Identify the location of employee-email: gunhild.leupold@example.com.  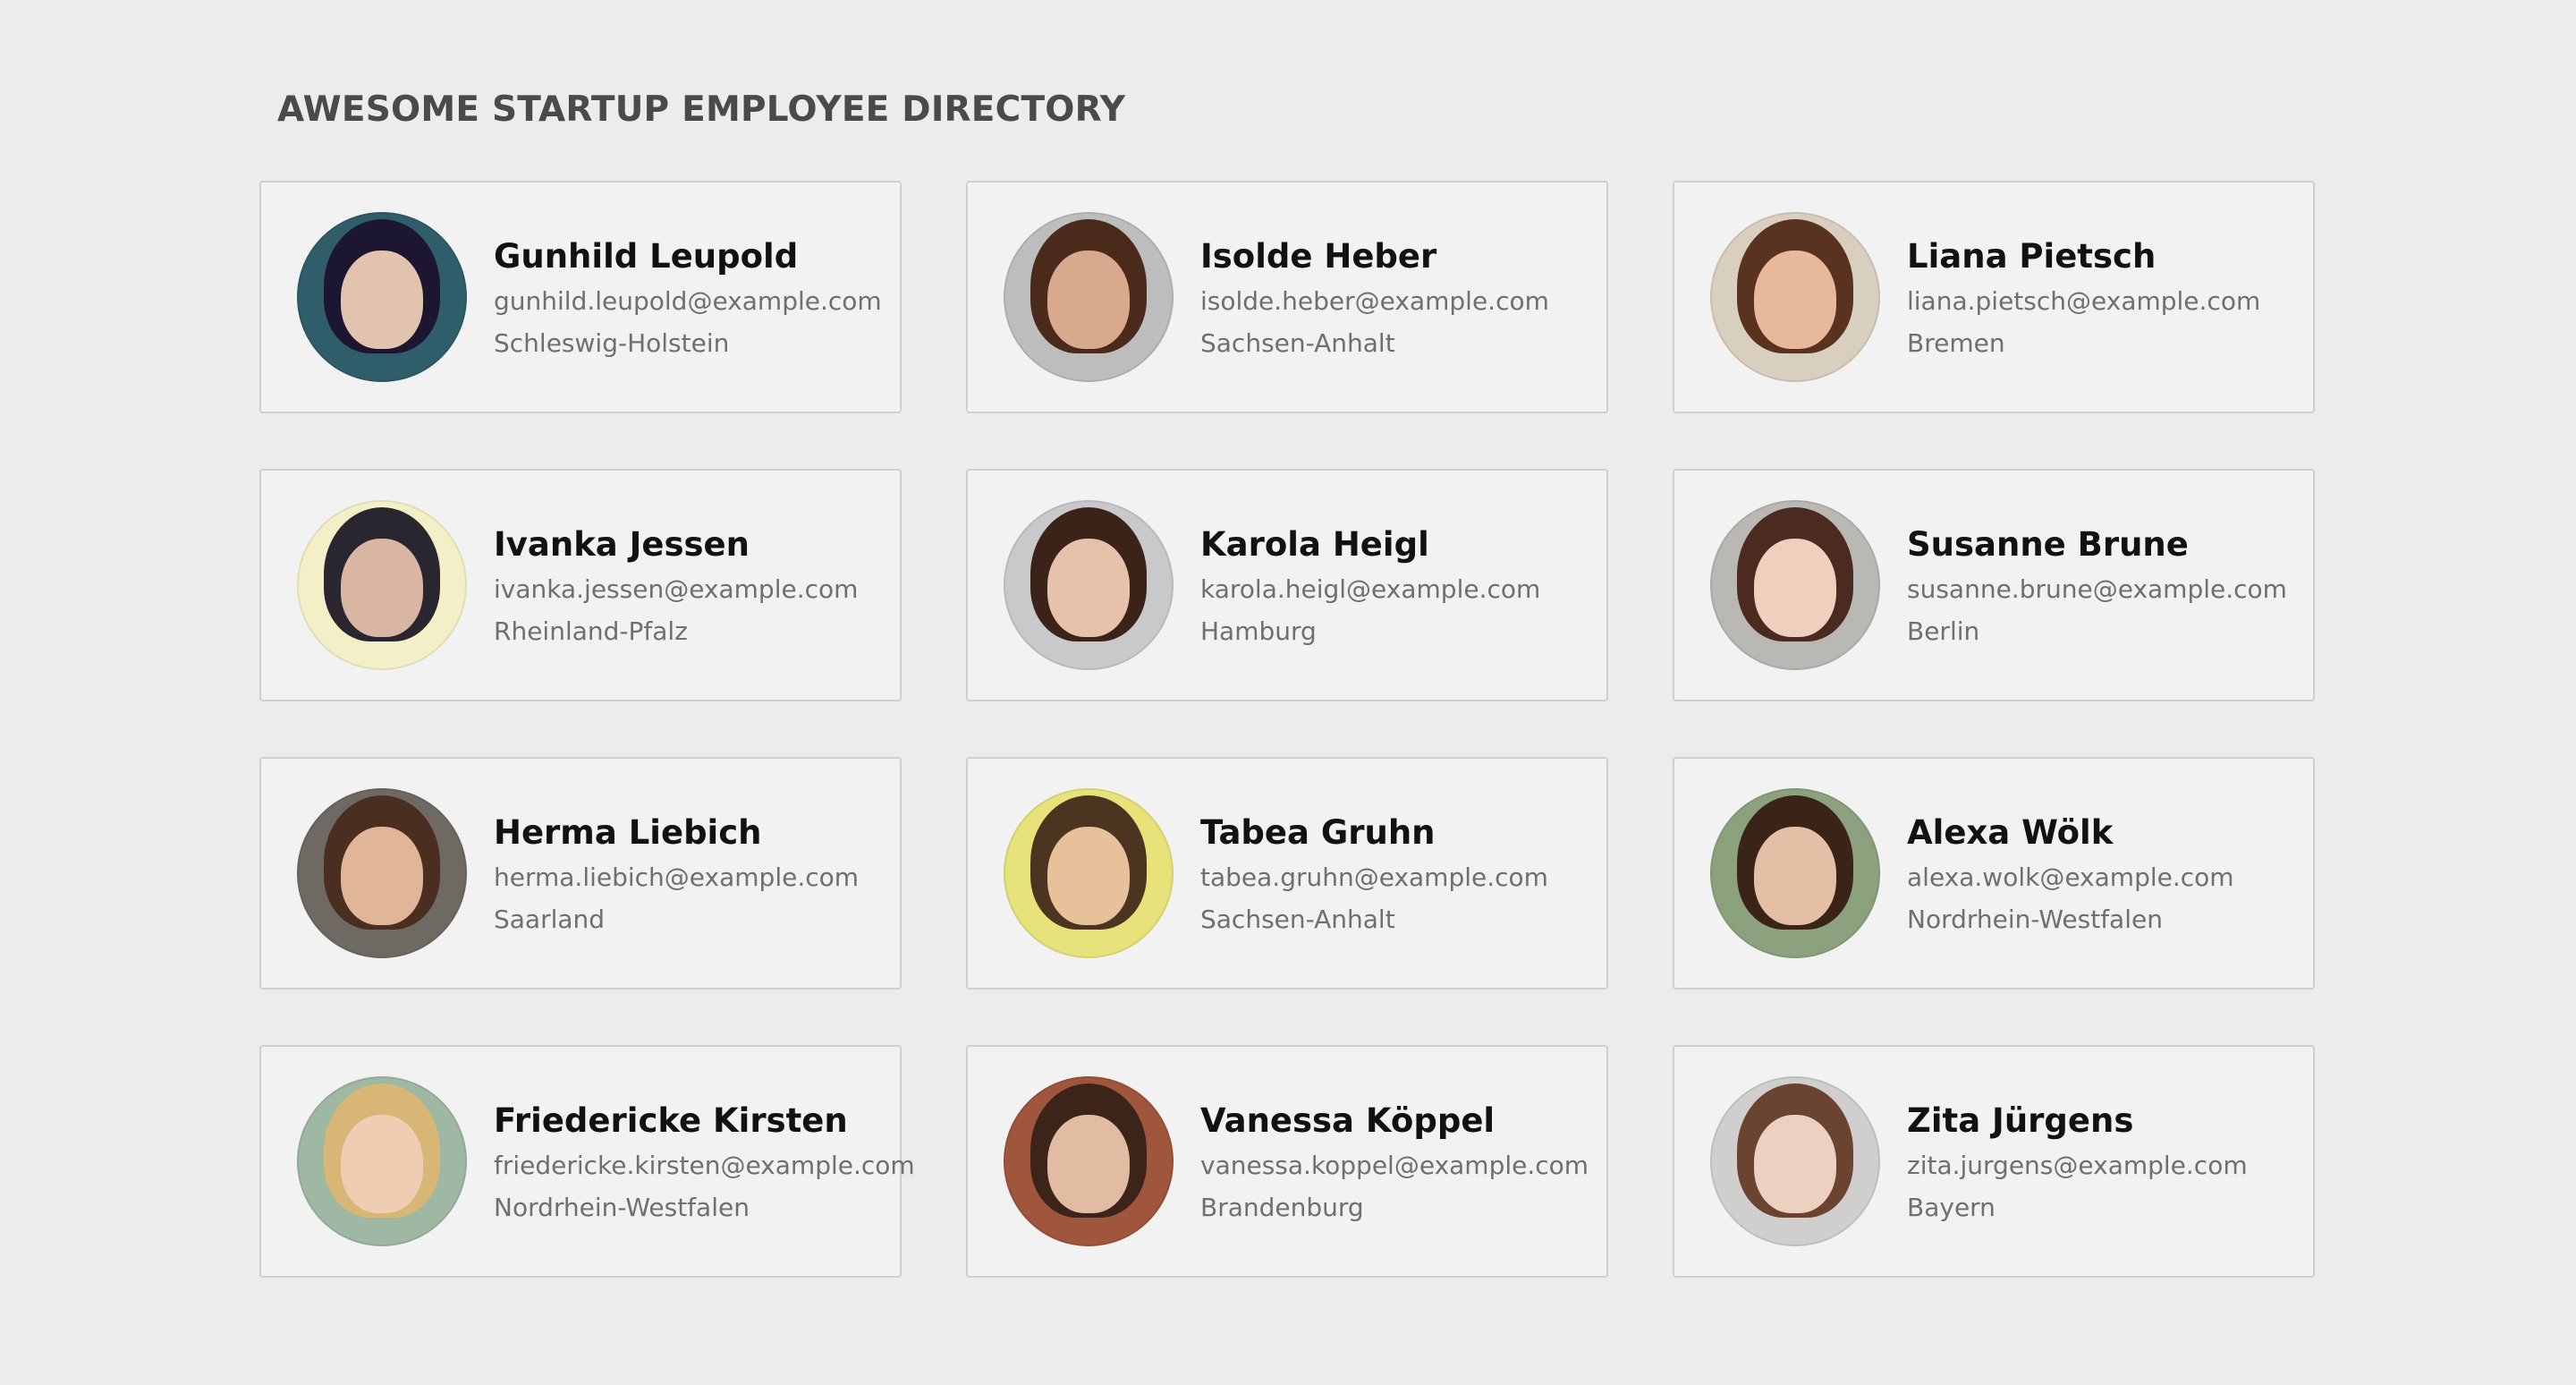
(688, 300).